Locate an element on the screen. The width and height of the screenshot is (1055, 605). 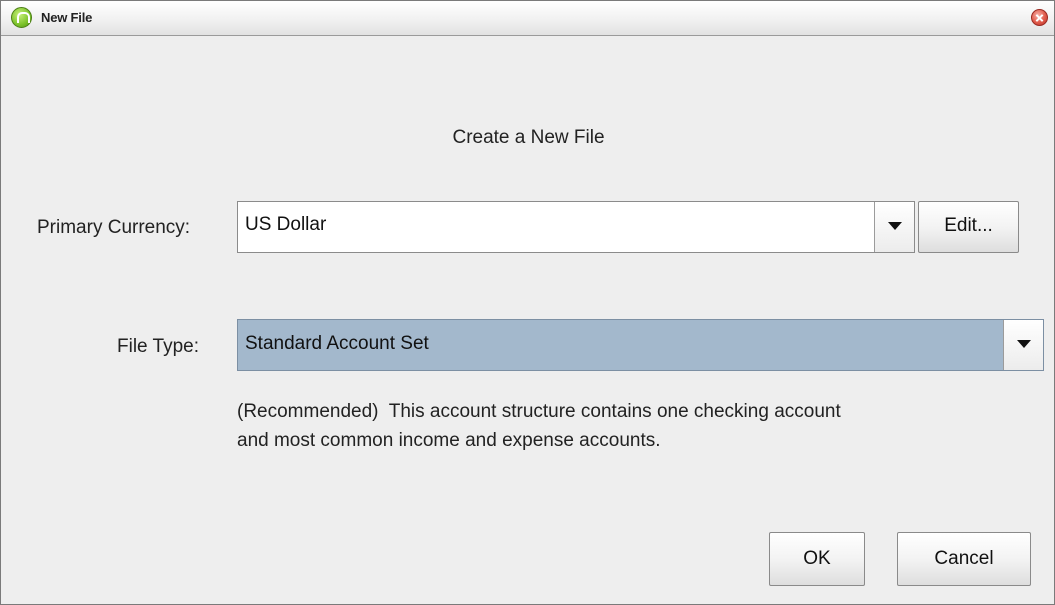
ok-button: OK is located at coordinates (817, 559).